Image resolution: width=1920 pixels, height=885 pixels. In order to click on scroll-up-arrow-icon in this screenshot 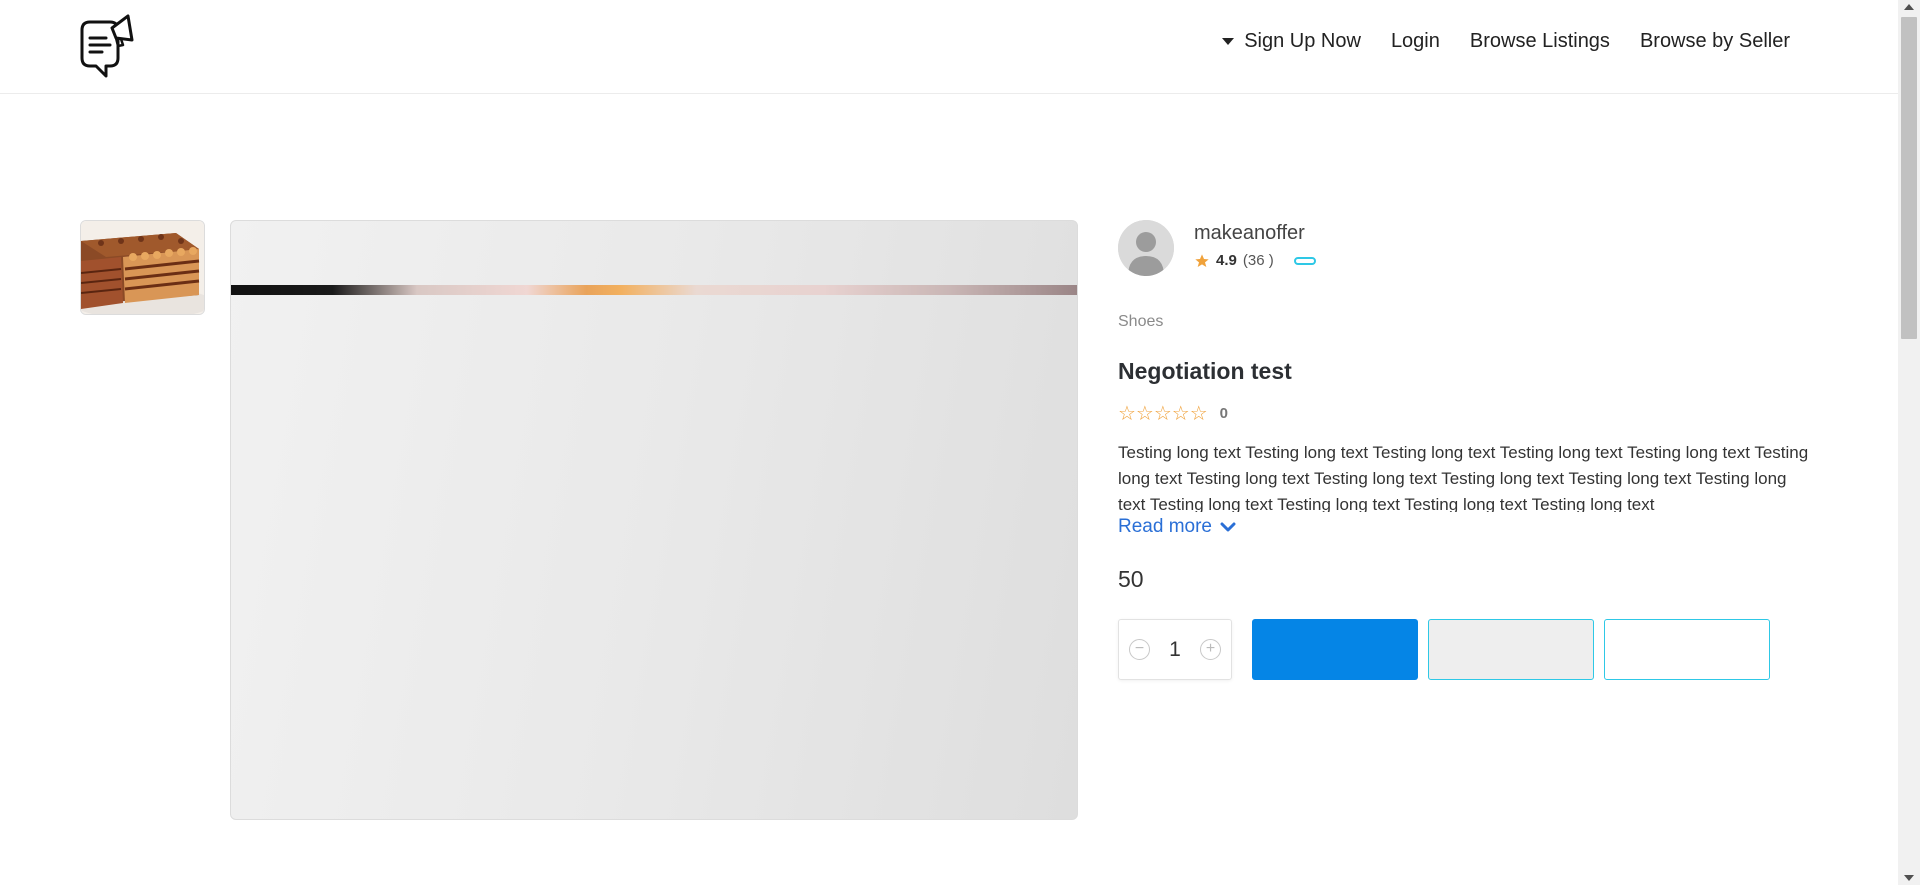, I will do `click(1909, 7)`.